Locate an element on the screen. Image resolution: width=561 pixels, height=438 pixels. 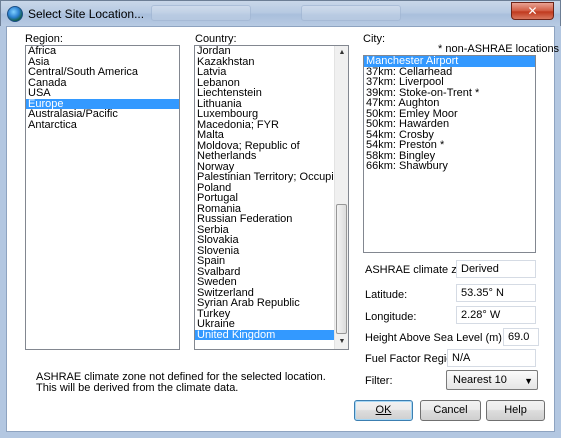
country-list-item: Liechtenstein is located at coordinates (271, 93).